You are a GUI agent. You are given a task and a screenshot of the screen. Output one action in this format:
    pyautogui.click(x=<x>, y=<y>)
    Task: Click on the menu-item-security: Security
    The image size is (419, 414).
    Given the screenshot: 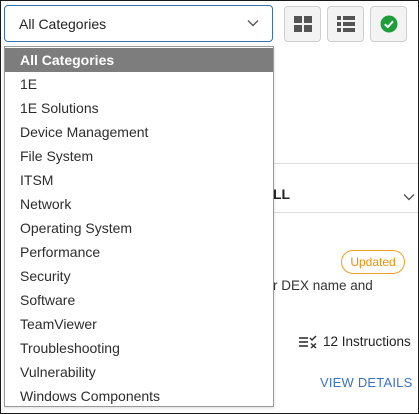 What is the action you would take?
    pyautogui.click(x=139, y=276)
    